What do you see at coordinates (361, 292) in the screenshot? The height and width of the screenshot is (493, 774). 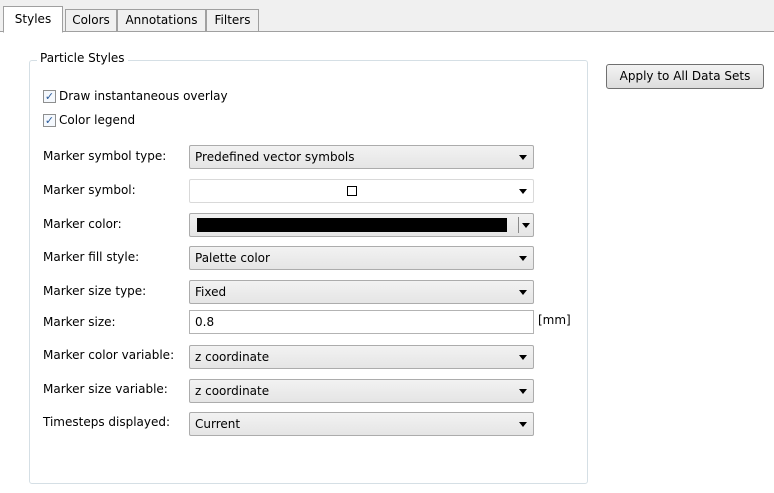 I see `marker-size-type-select: Fixed` at bounding box center [361, 292].